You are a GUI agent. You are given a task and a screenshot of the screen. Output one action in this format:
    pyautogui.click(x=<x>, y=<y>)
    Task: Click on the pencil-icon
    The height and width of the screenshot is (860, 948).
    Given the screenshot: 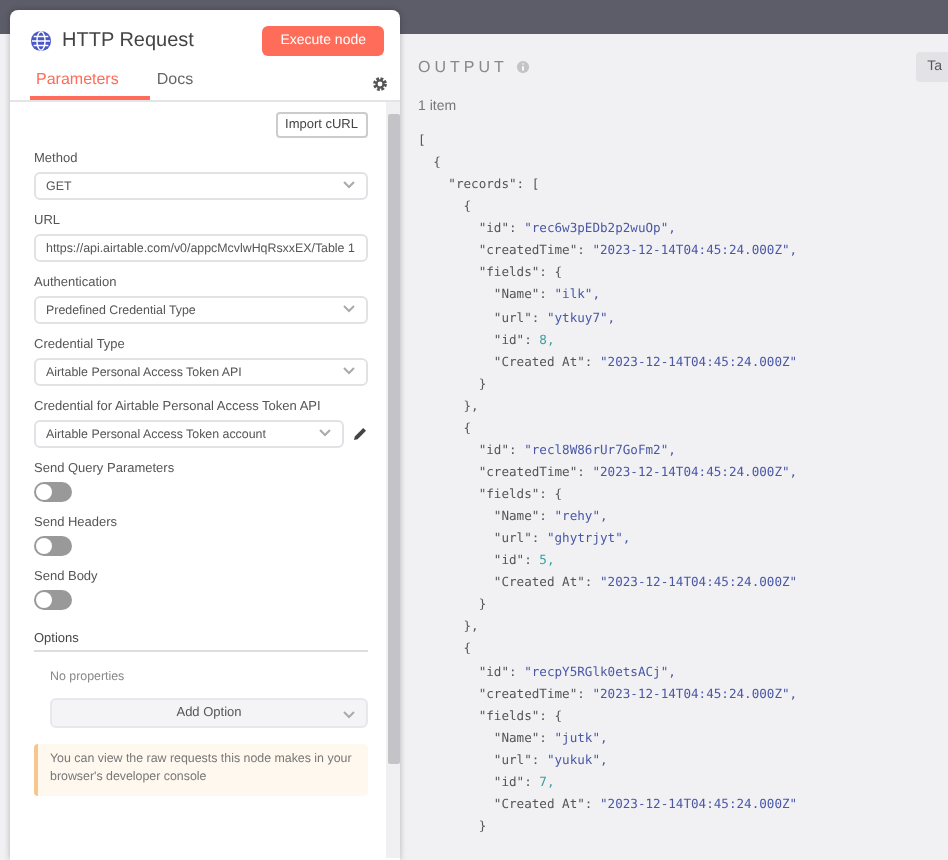 What is the action you would take?
    pyautogui.click(x=360, y=434)
    